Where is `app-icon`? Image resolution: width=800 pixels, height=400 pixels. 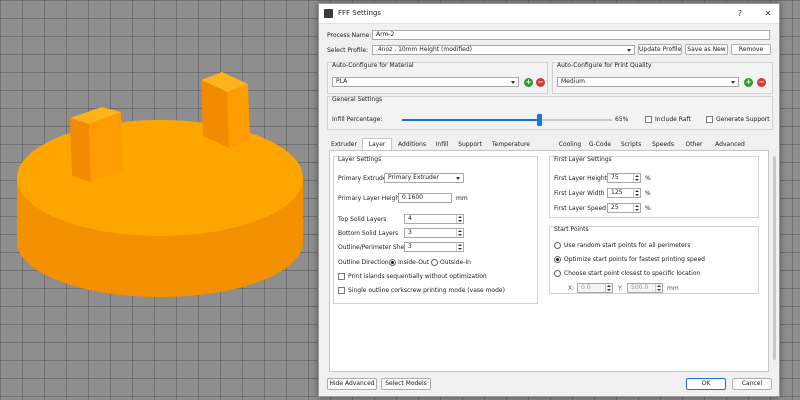 app-icon is located at coordinates (328, 13).